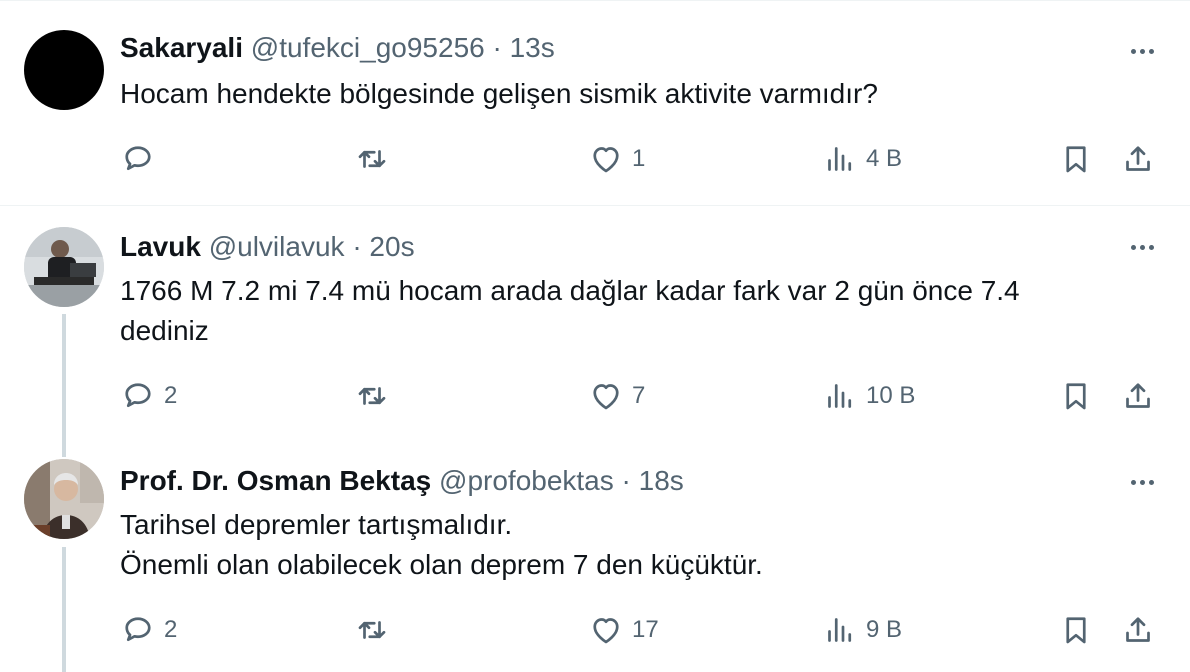  Describe the element at coordinates (891, 395) in the screenshot. I see `view-count: 10 B` at that location.